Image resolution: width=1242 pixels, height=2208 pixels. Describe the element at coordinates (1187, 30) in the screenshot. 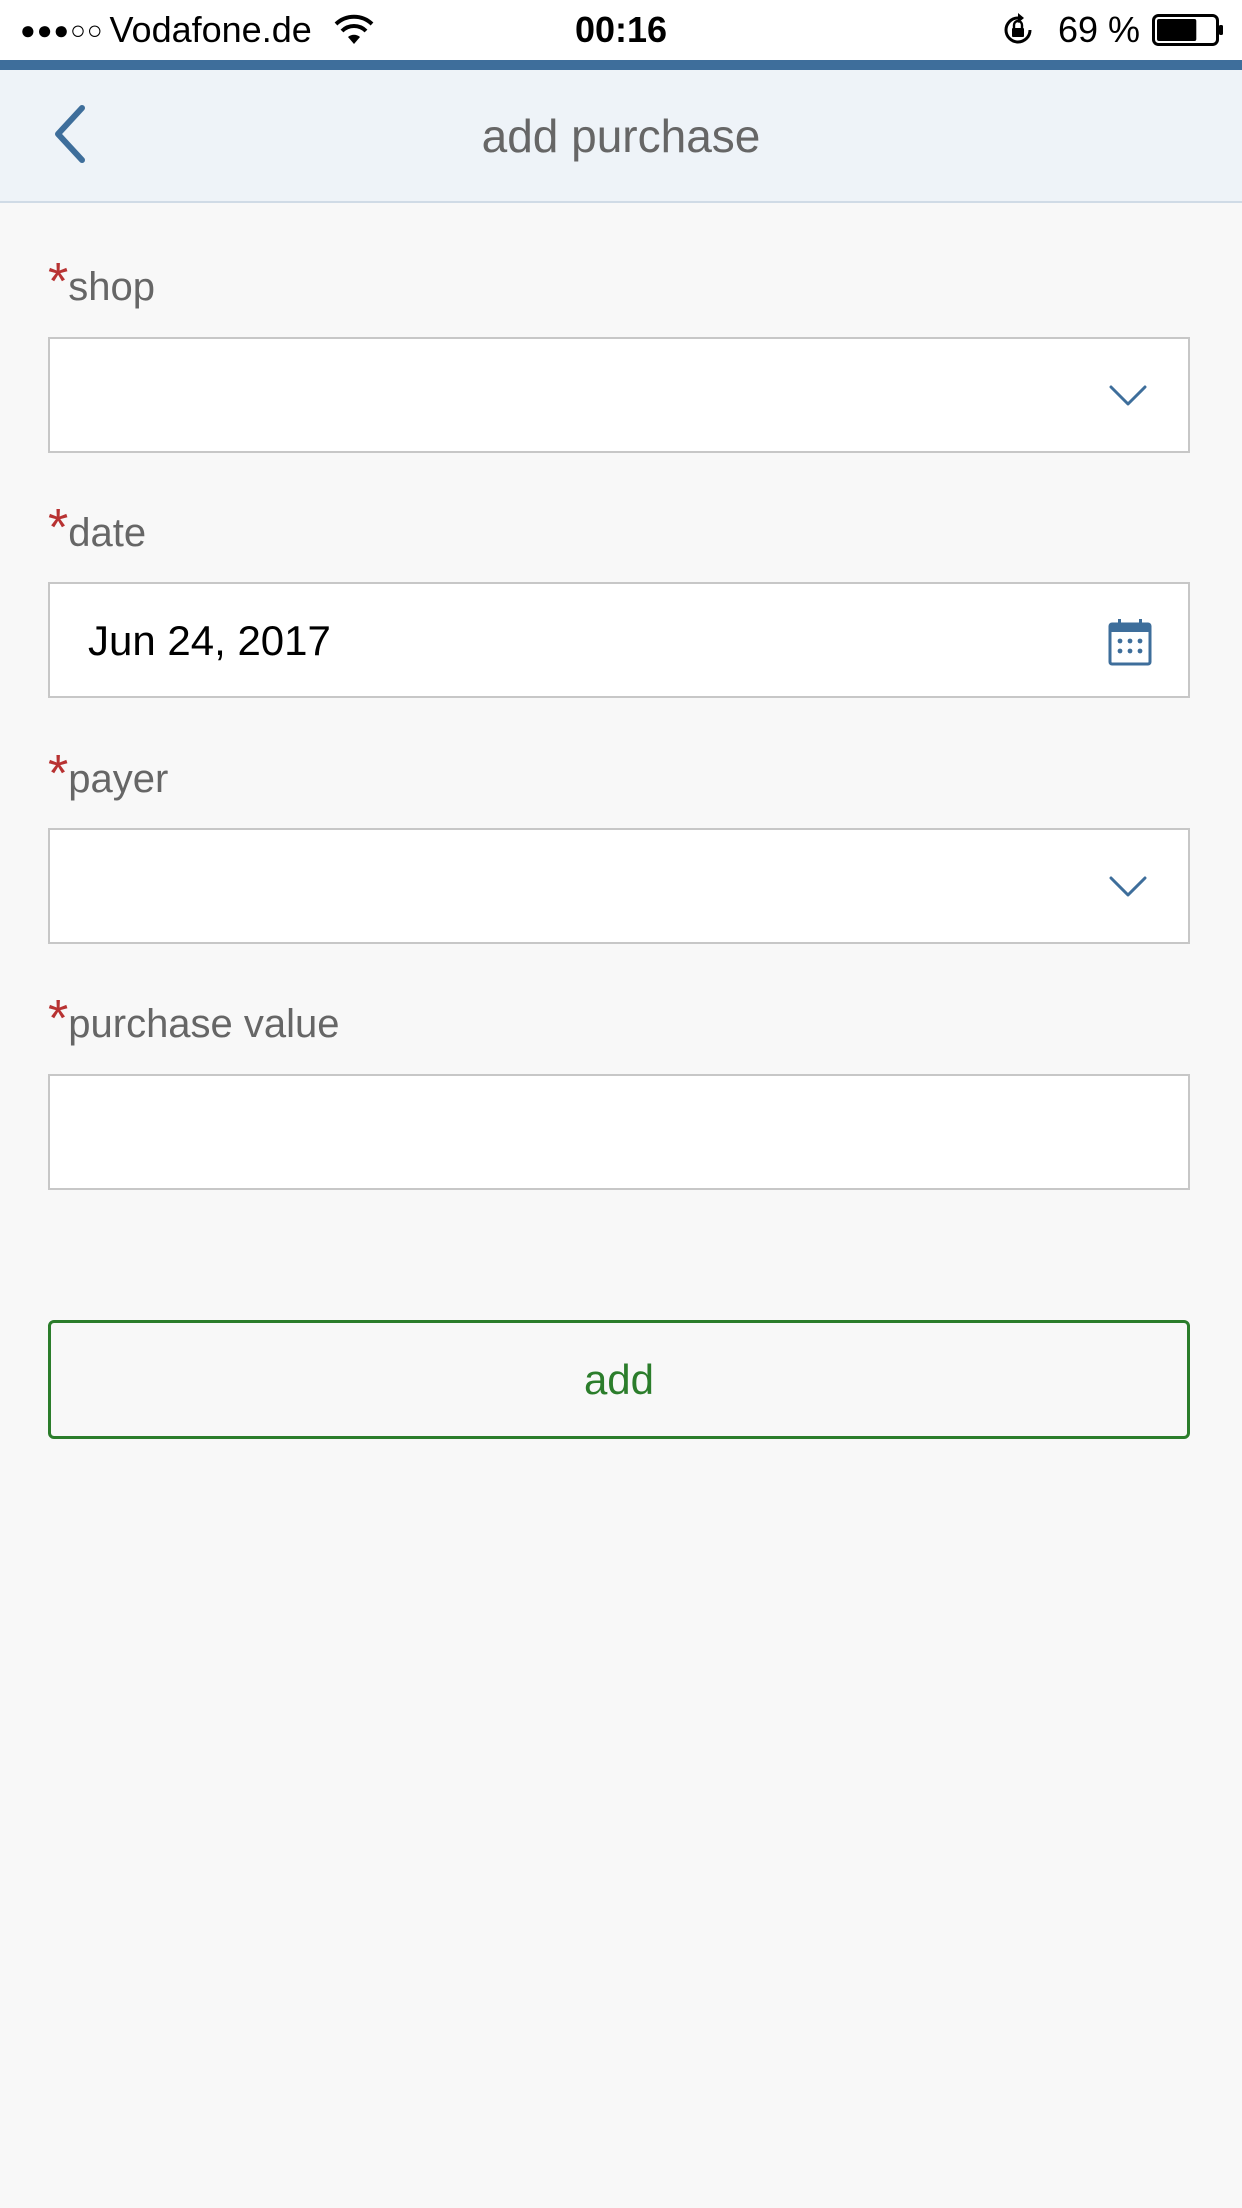

I see `battery-icon` at that location.